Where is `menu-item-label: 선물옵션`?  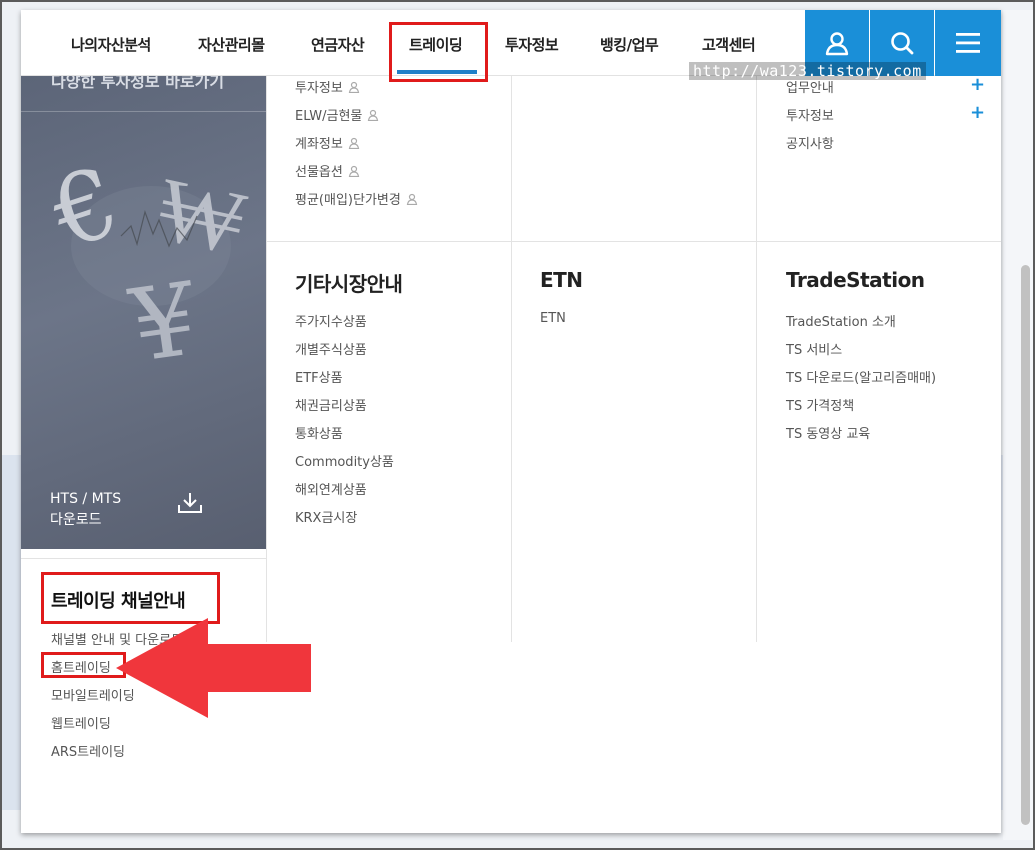 menu-item-label: 선물옵션 is located at coordinates (319, 172).